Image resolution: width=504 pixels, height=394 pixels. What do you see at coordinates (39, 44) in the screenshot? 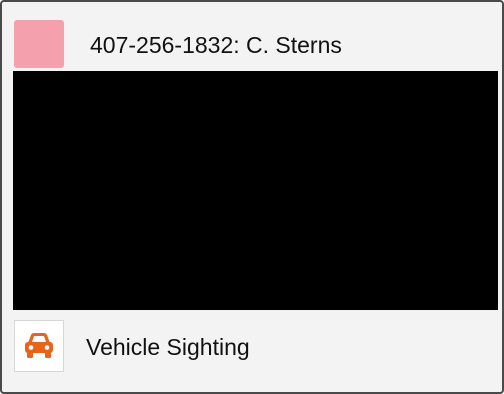
I see `avatar` at bounding box center [39, 44].